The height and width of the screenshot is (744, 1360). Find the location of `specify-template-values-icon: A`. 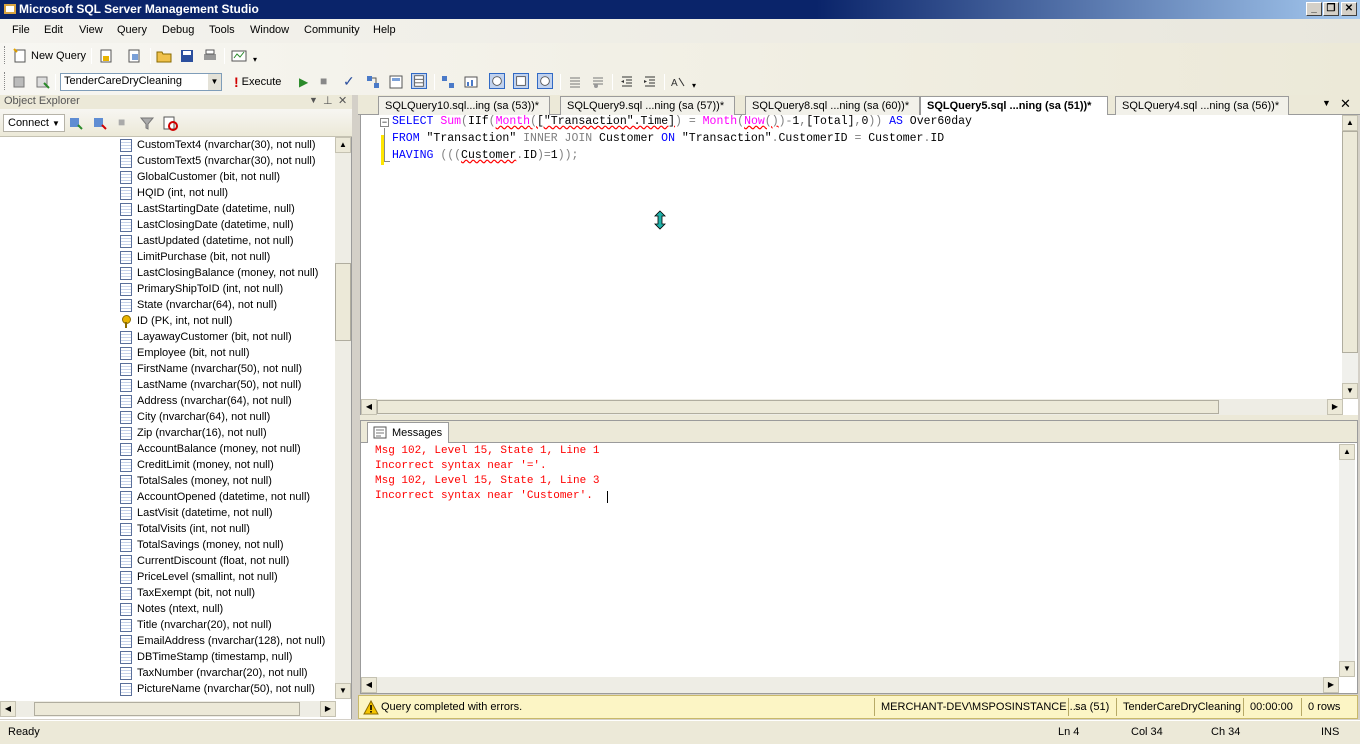

specify-template-values-icon: A is located at coordinates (678, 82).